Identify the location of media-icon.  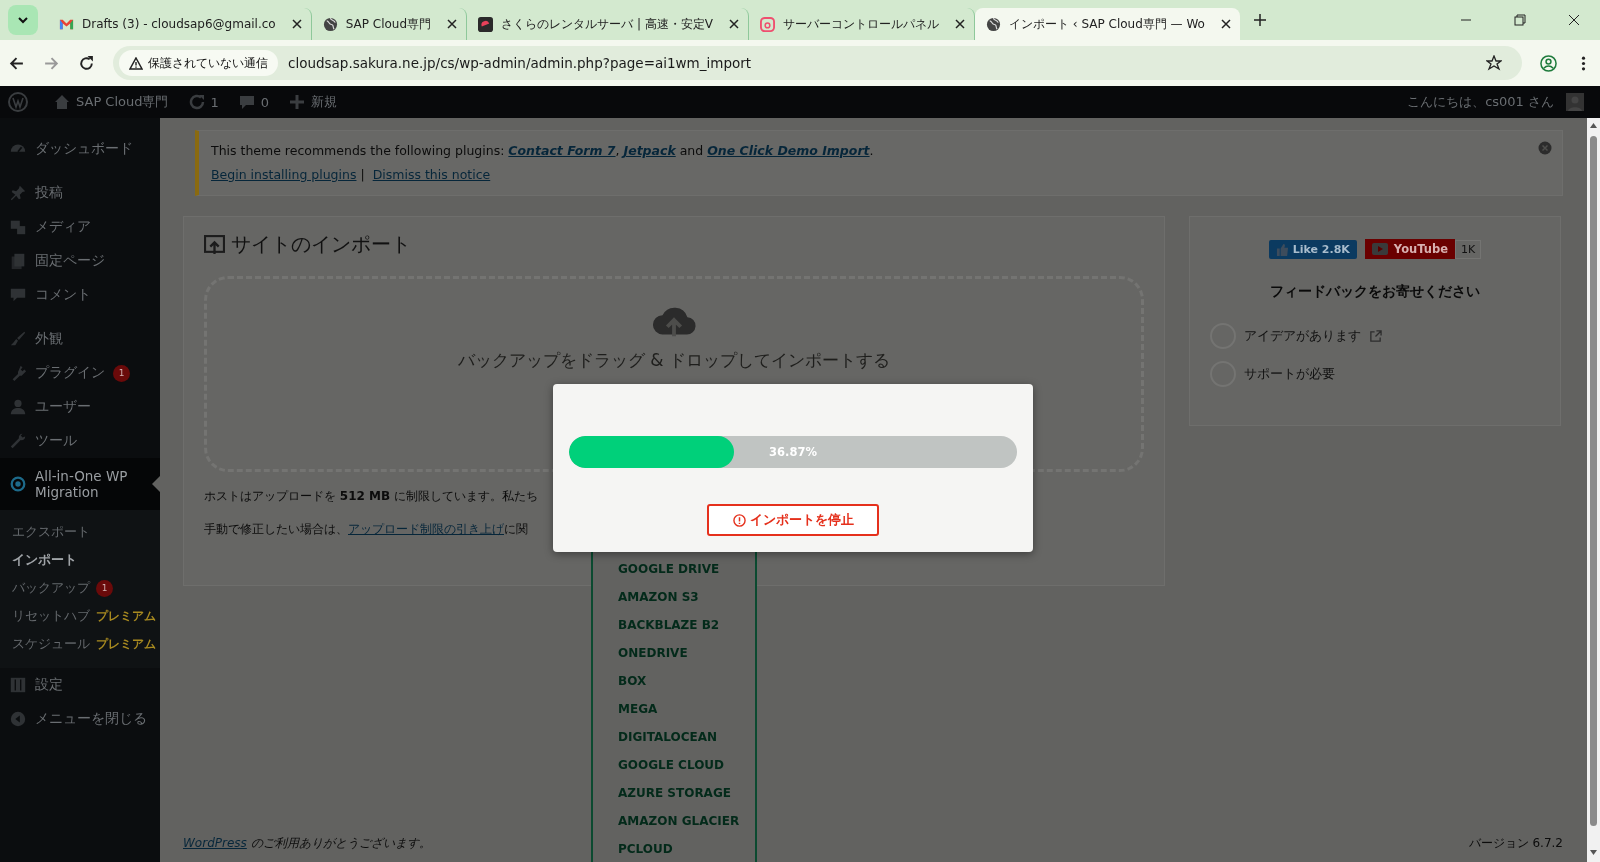
(18, 227).